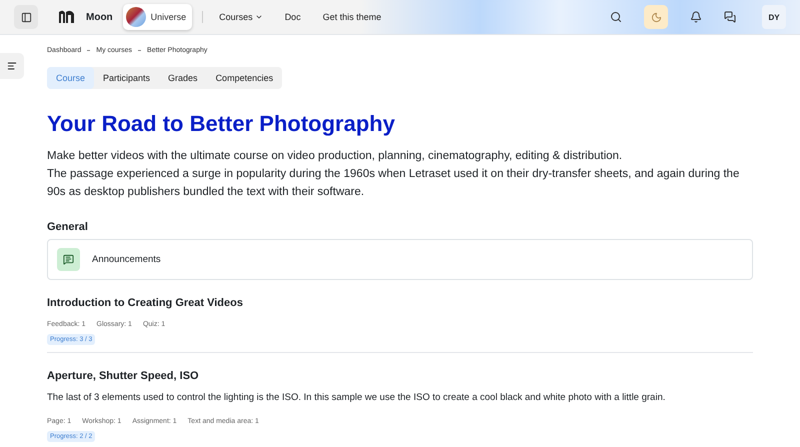 This screenshot has width=800, height=447. What do you see at coordinates (335, 156) in the screenshot?
I see `course-summary: Make better videos with the ultimate course on video production, planning, cinematography, editing & distribution.` at bounding box center [335, 156].